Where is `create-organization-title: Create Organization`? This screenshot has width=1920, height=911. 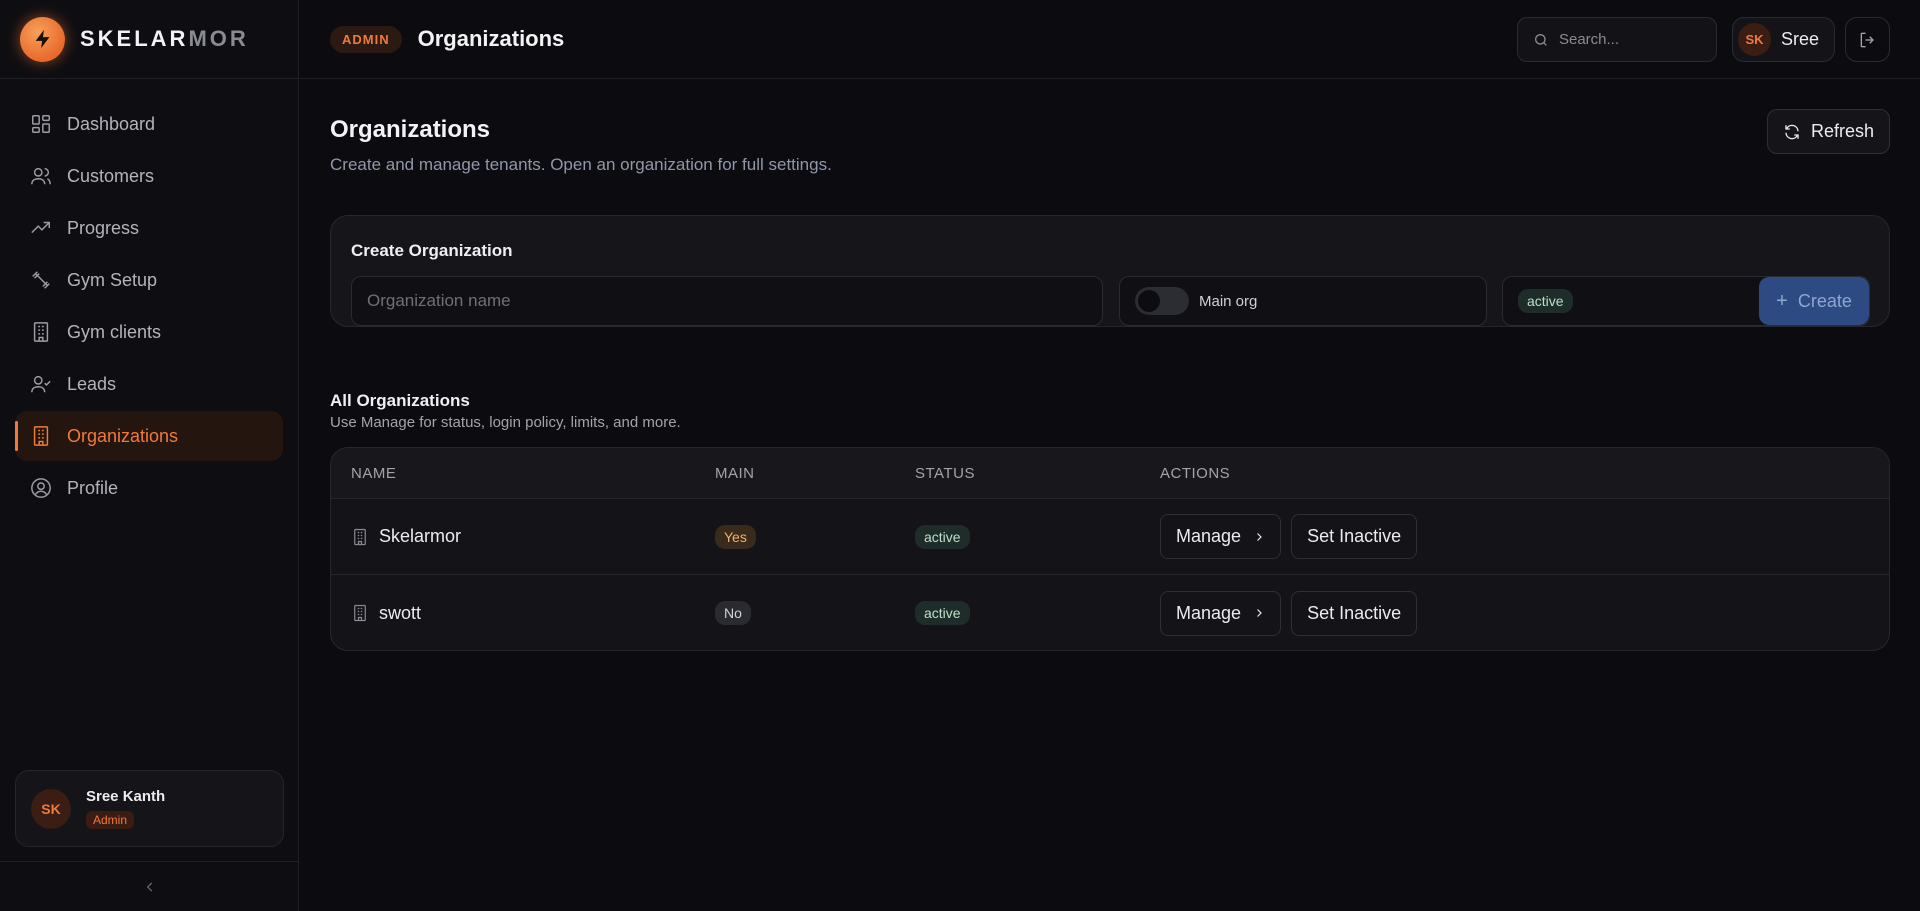
create-organization-title: Create Organization is located at coordinates (432, 250).